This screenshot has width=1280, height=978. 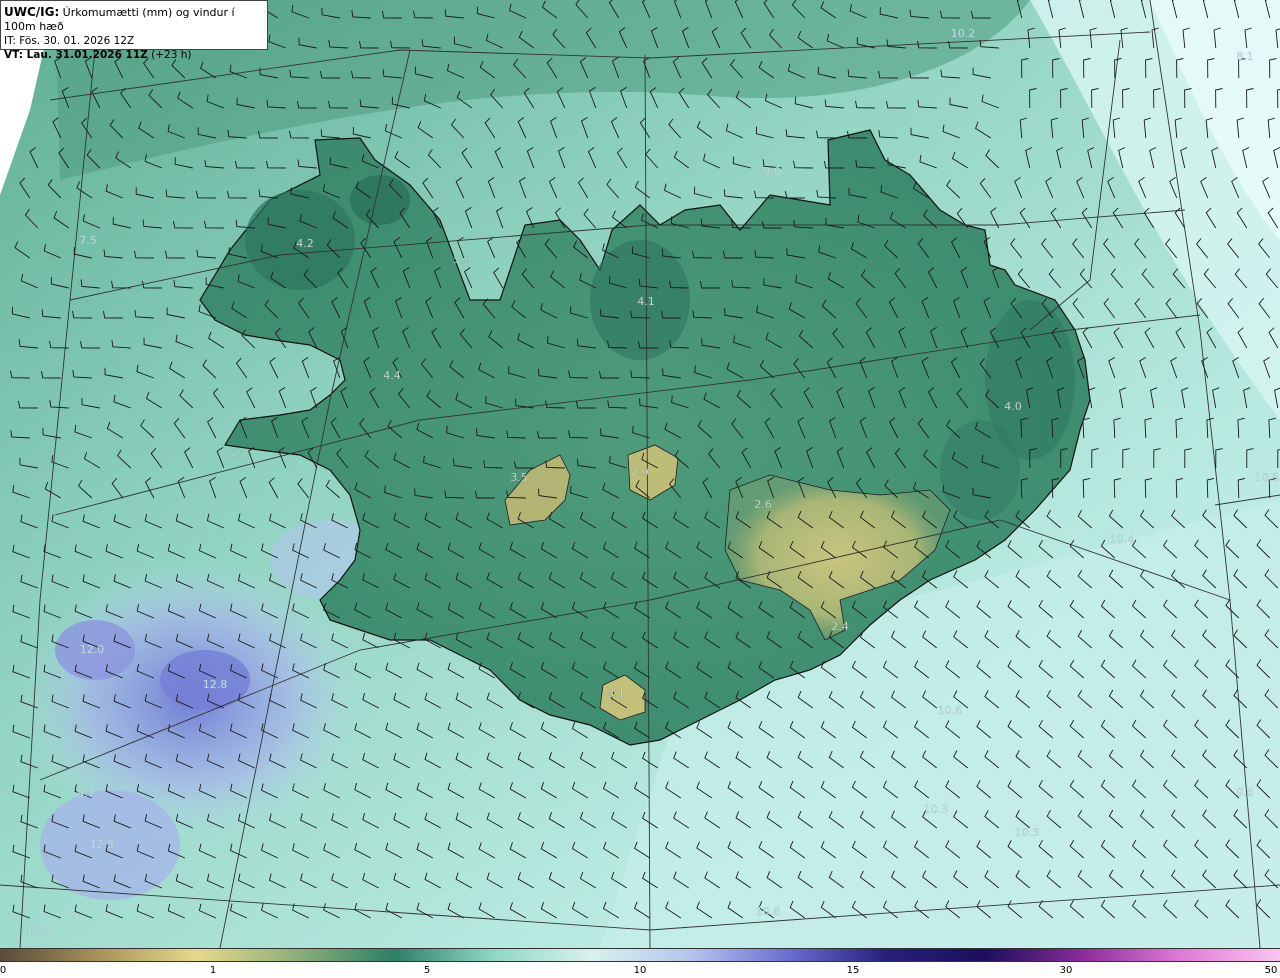 I want to click on map-value-label: 5.0, so click(x=462, y=259).